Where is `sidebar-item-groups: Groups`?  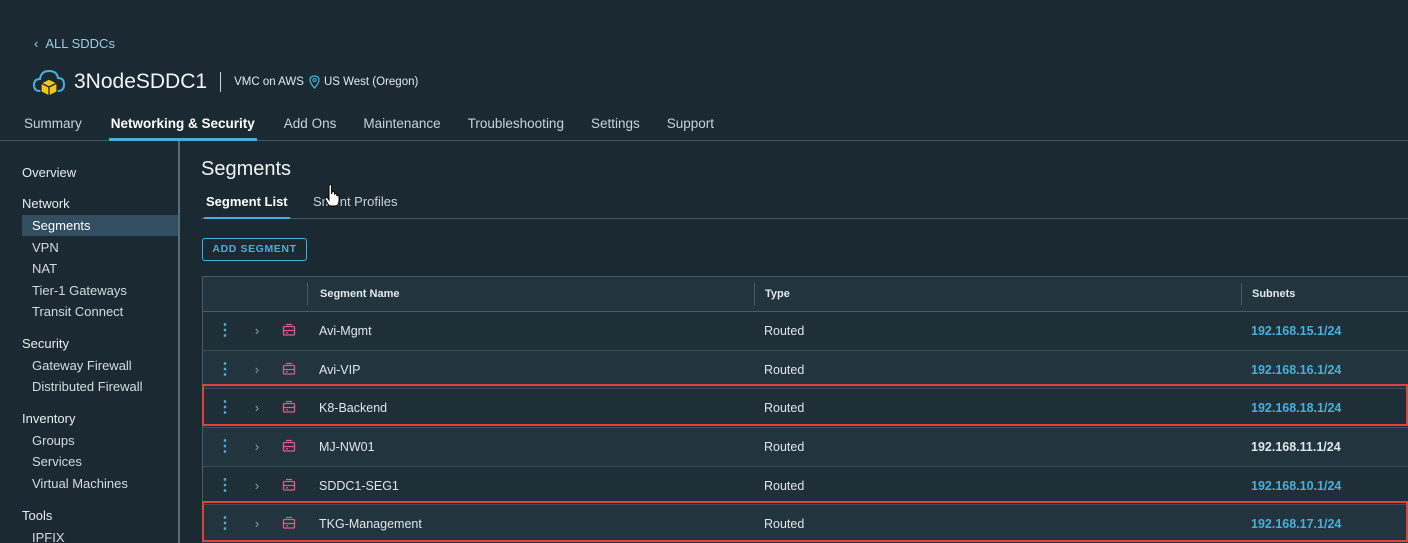 sidebar-item-groups: Groups is located at coordinates (100, 440).